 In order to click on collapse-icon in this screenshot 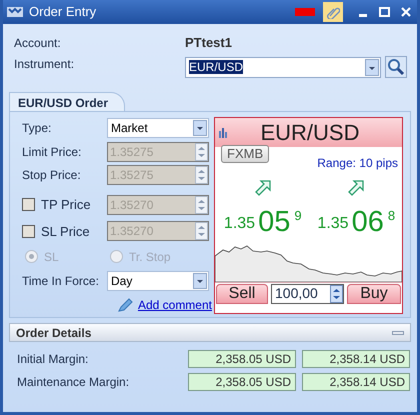, I will do `click(398, 333)`.